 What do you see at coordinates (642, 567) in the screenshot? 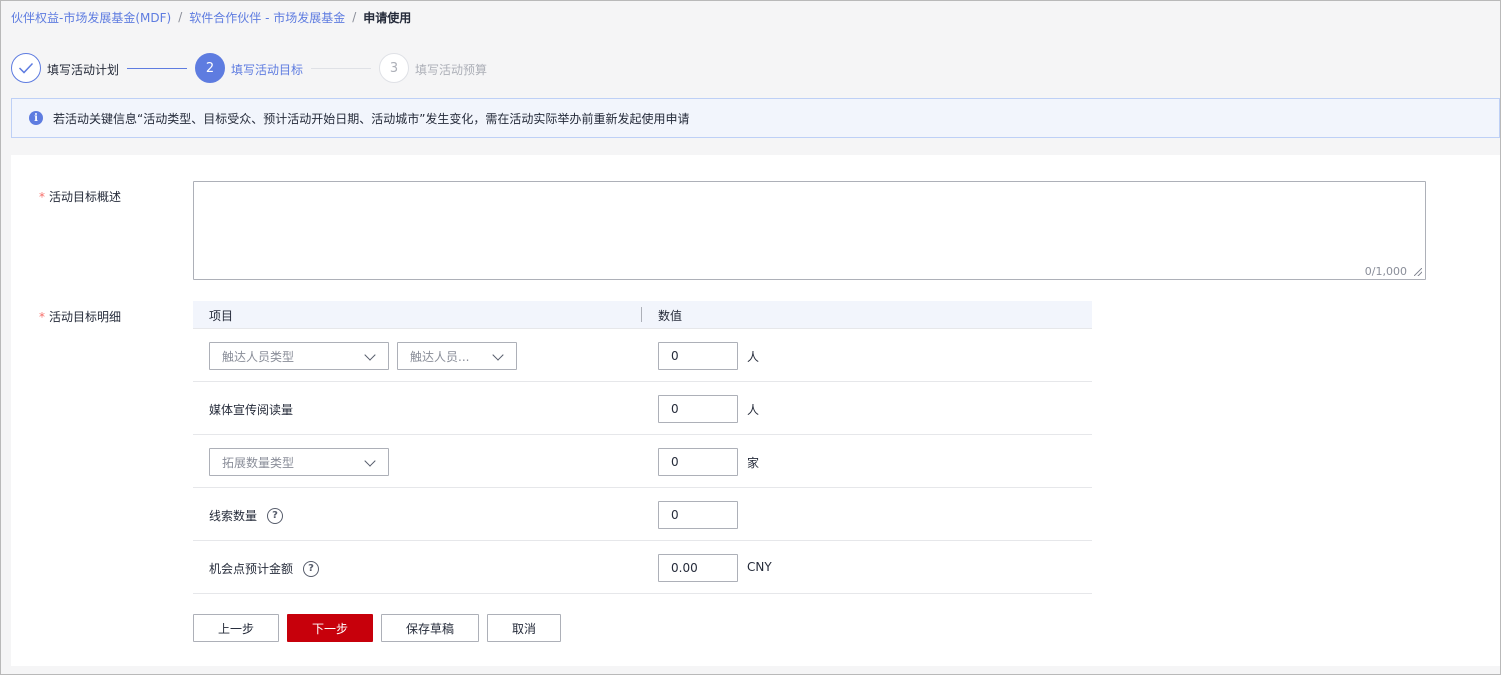
I see `table-row: 机会点预计金额 ? 0.00 CNY` at bounding box center [642, 567].